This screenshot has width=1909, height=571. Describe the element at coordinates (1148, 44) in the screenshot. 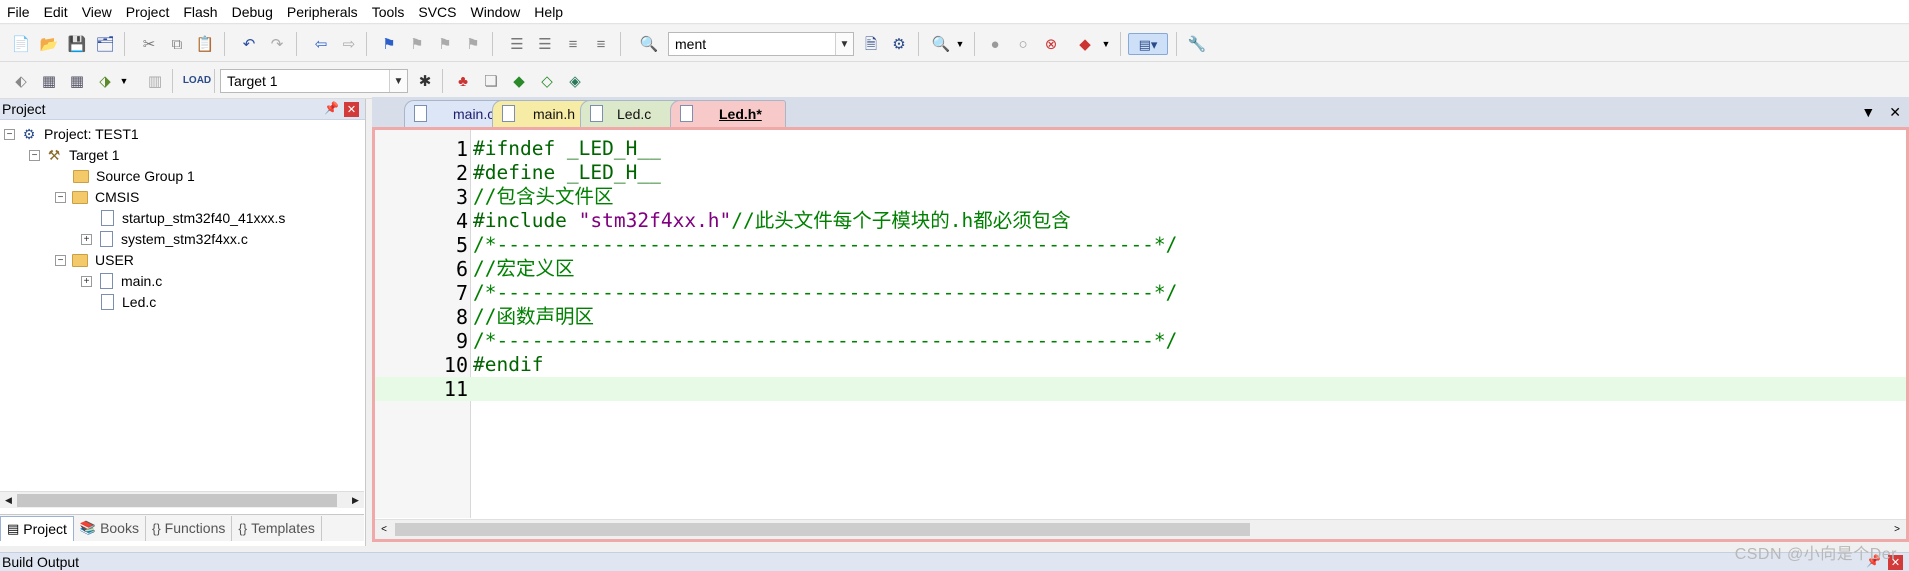

I see `window-layout-icon: ▤▾` at that location.